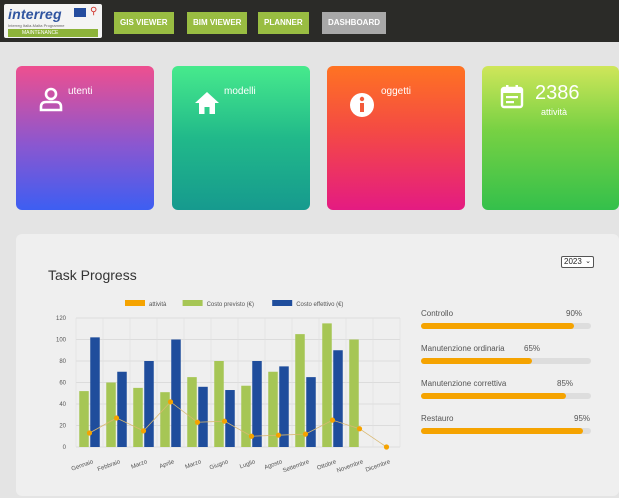 This screenshot has height=498, width=619. I want to click on panel-title: Task Progress, so click(92, 275).